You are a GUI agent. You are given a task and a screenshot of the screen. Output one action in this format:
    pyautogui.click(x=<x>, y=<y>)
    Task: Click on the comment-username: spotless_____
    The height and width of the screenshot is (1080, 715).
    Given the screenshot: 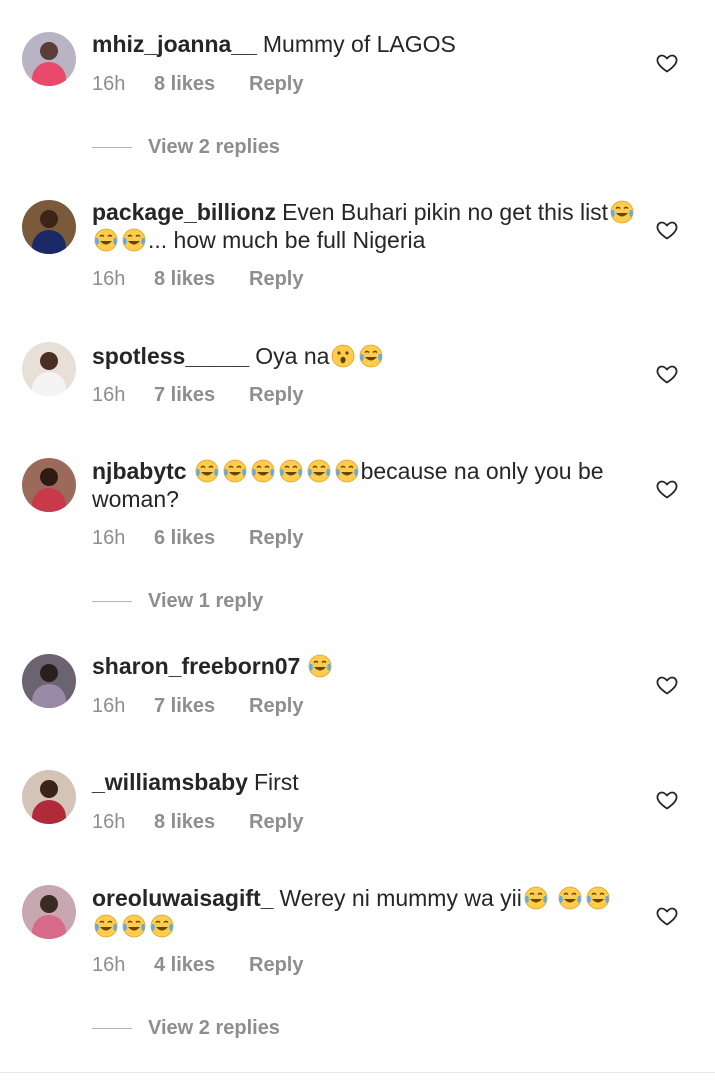 What is the action you would take?
    pyautogui.click(x=170, y=356)
    